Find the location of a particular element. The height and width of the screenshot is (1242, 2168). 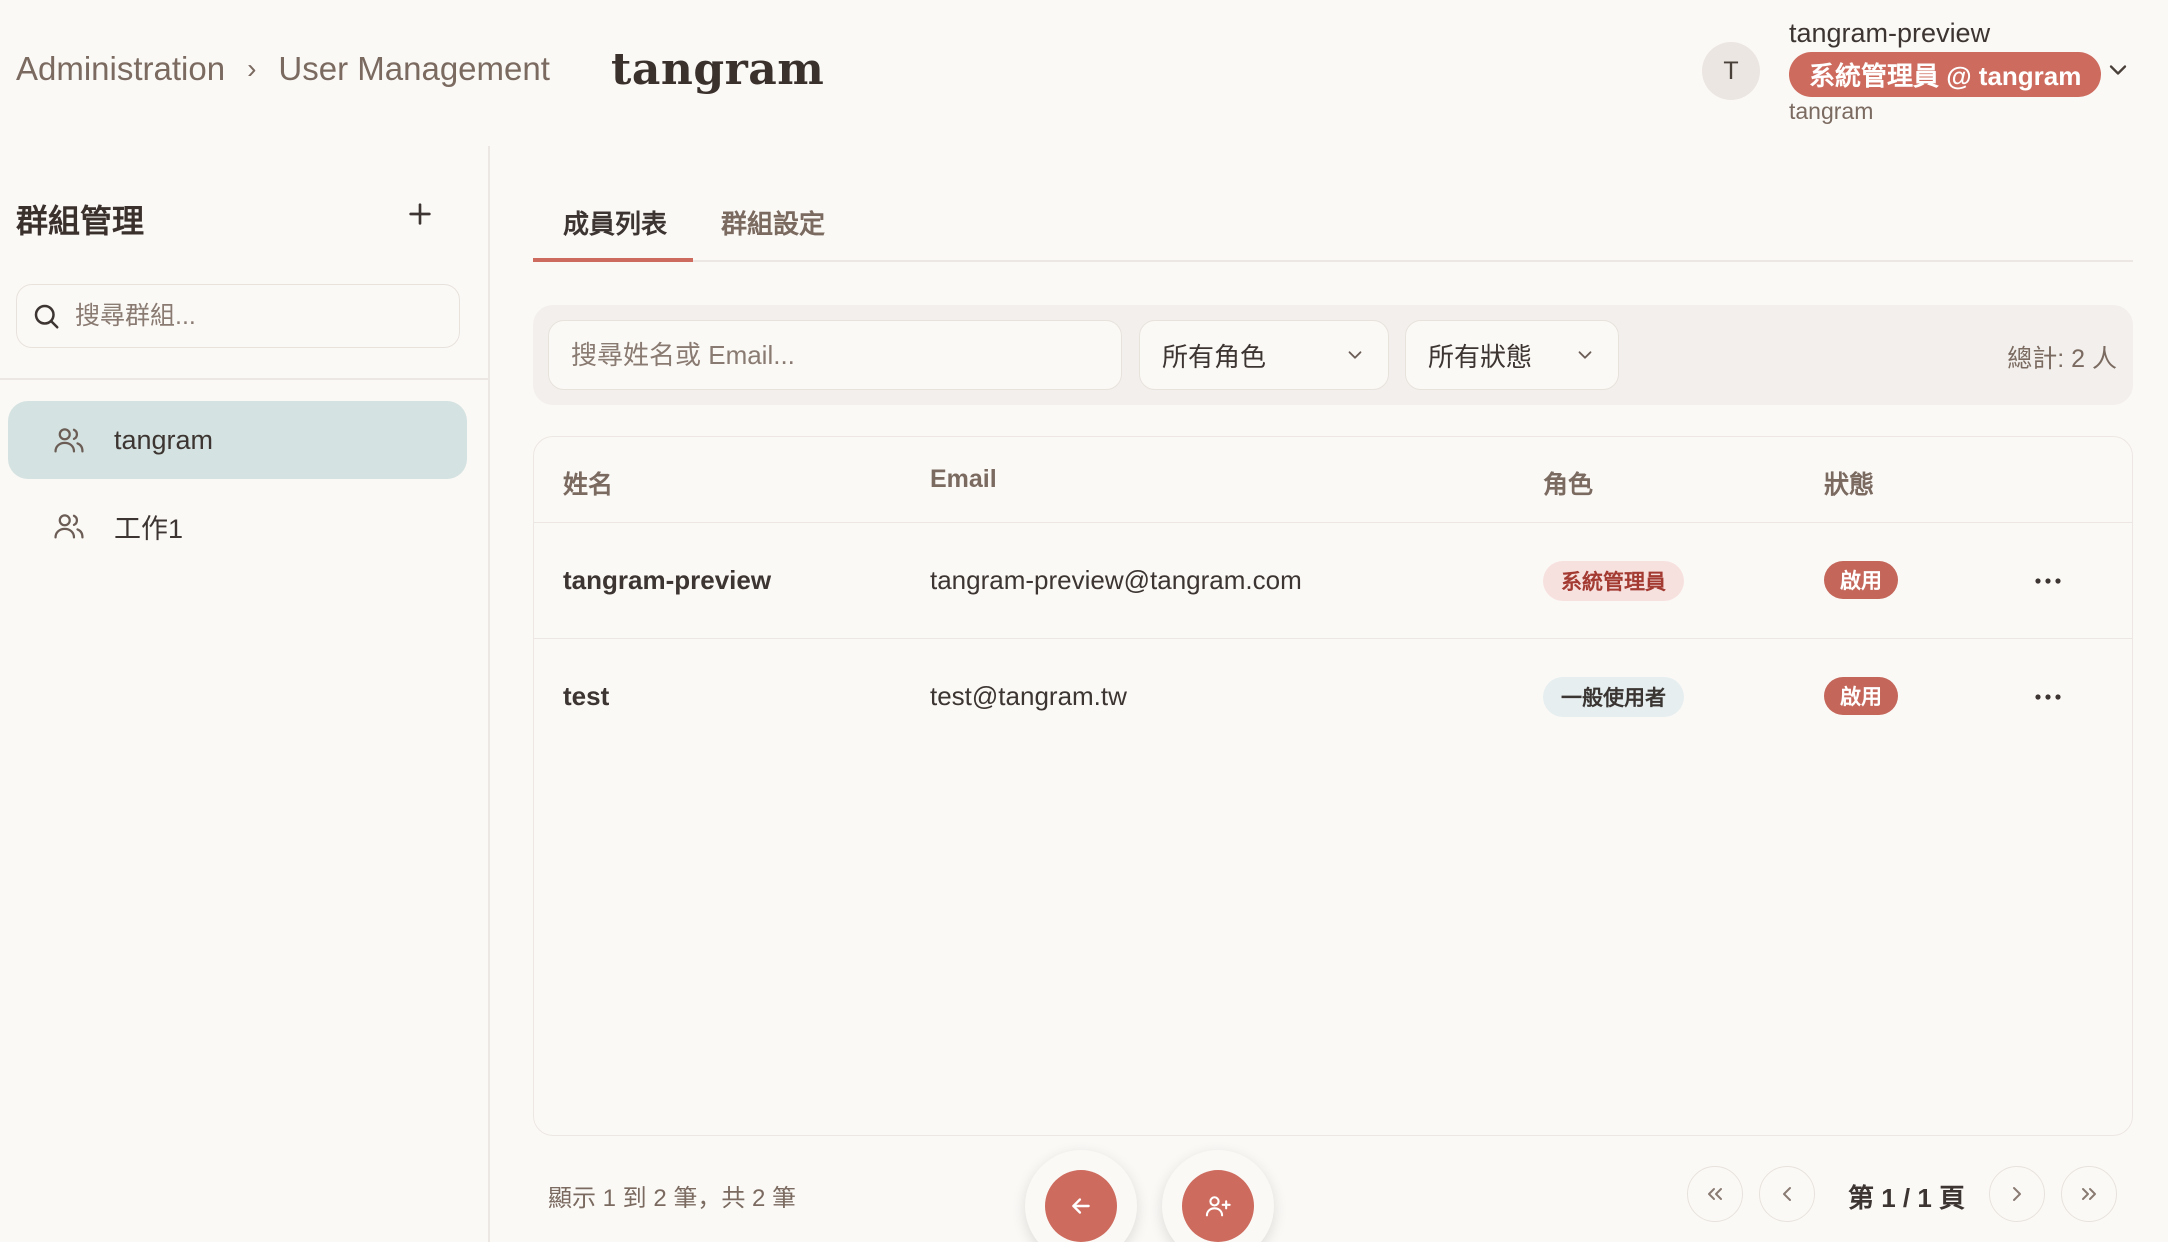

chevron-right-icon: › is located at coordinates (252, 68).